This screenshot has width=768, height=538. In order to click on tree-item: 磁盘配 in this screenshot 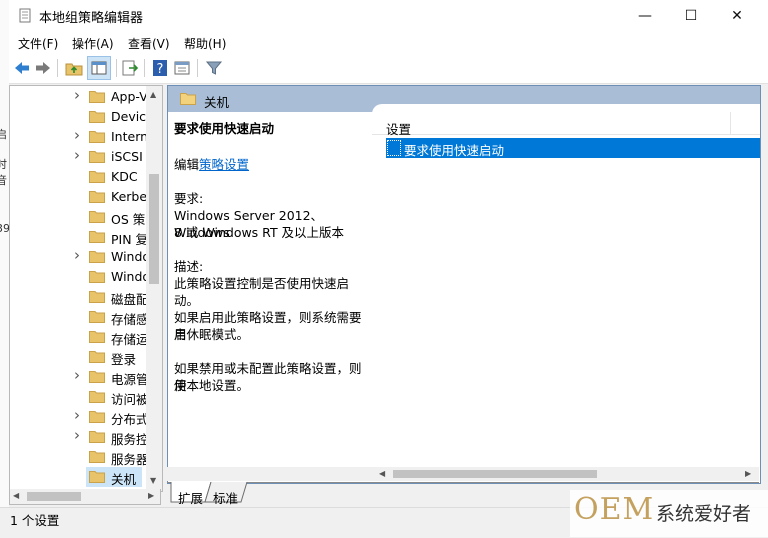, I will do `click(80, 297)`.